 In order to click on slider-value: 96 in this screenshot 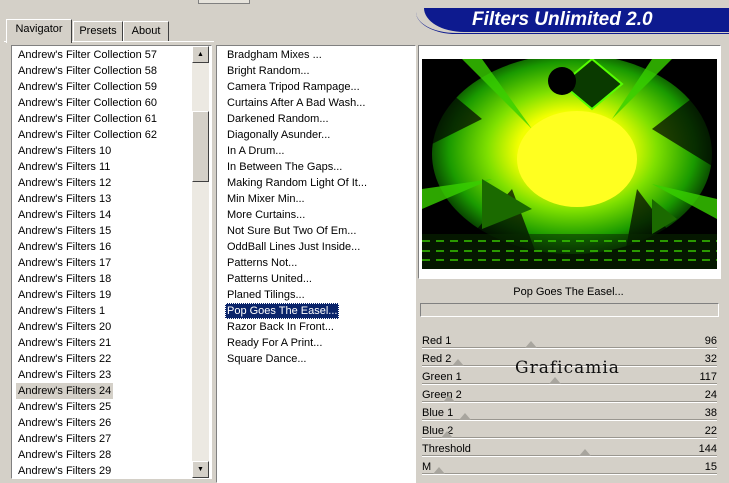, I will do `click(710, 341)`.